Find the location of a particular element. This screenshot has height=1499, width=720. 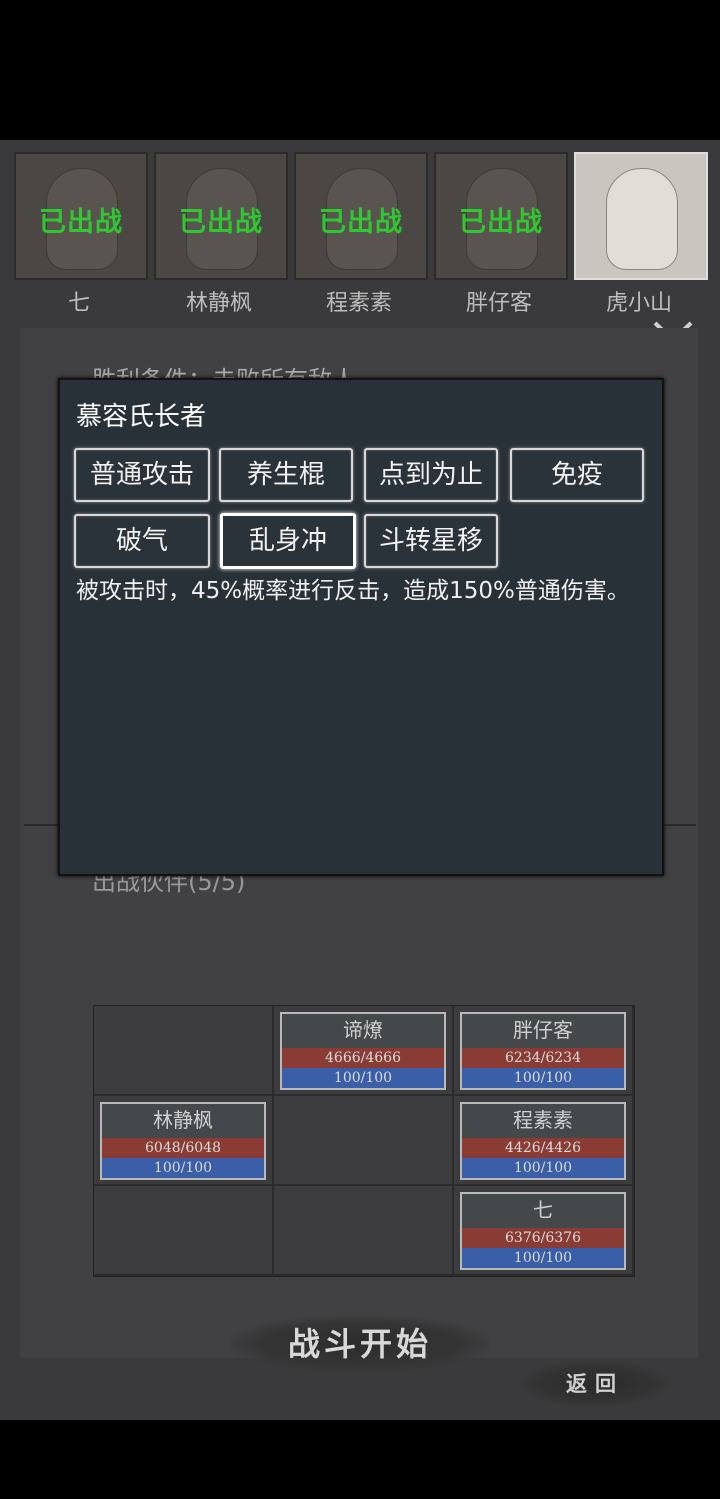

skill-description: 被攻击时，45%概率进行反击，造成150%普通伤害。 is located at coordinates (353, 591).